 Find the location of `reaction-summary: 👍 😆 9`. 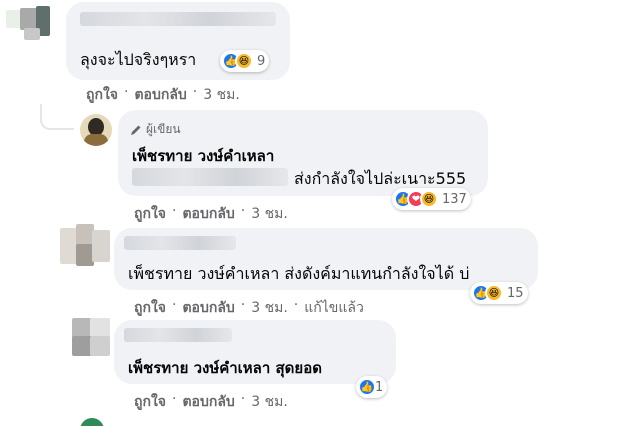

reaction-summary: 👍 😆 9 is located at coordinates (245, 61).